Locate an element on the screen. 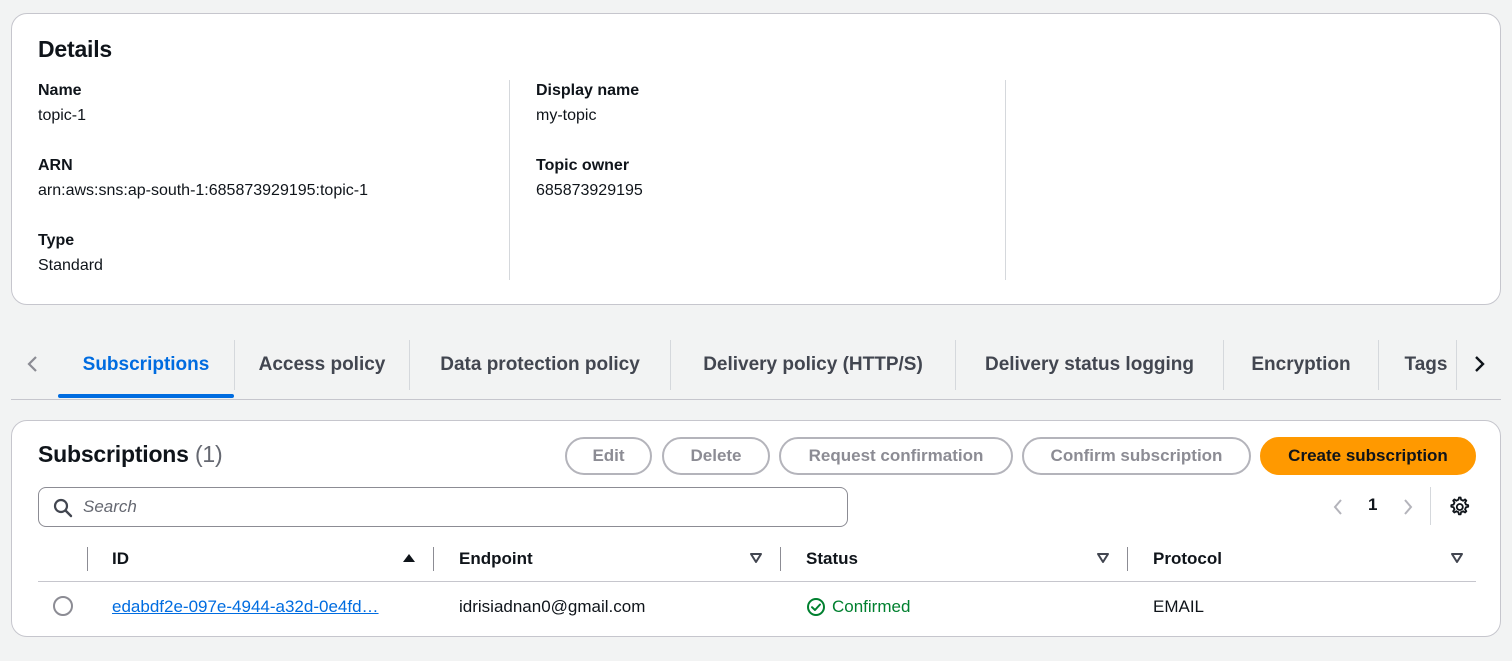 Image resolution: width=1512 pixels, height=661 pixels. settings-gear-icon is located at coordinates (1459, 507).